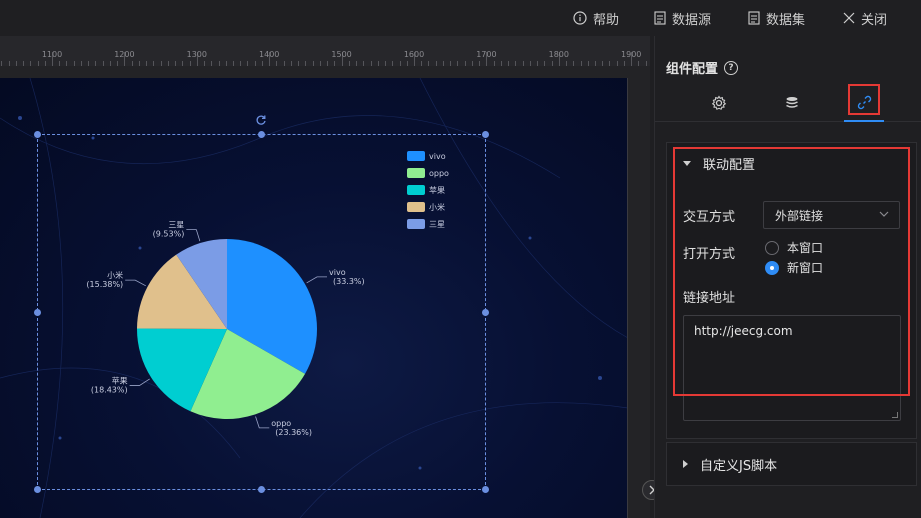 The height and width of the screenshot is (518, 921). I want to click on ruler-label: 1400, so click(269, 54).